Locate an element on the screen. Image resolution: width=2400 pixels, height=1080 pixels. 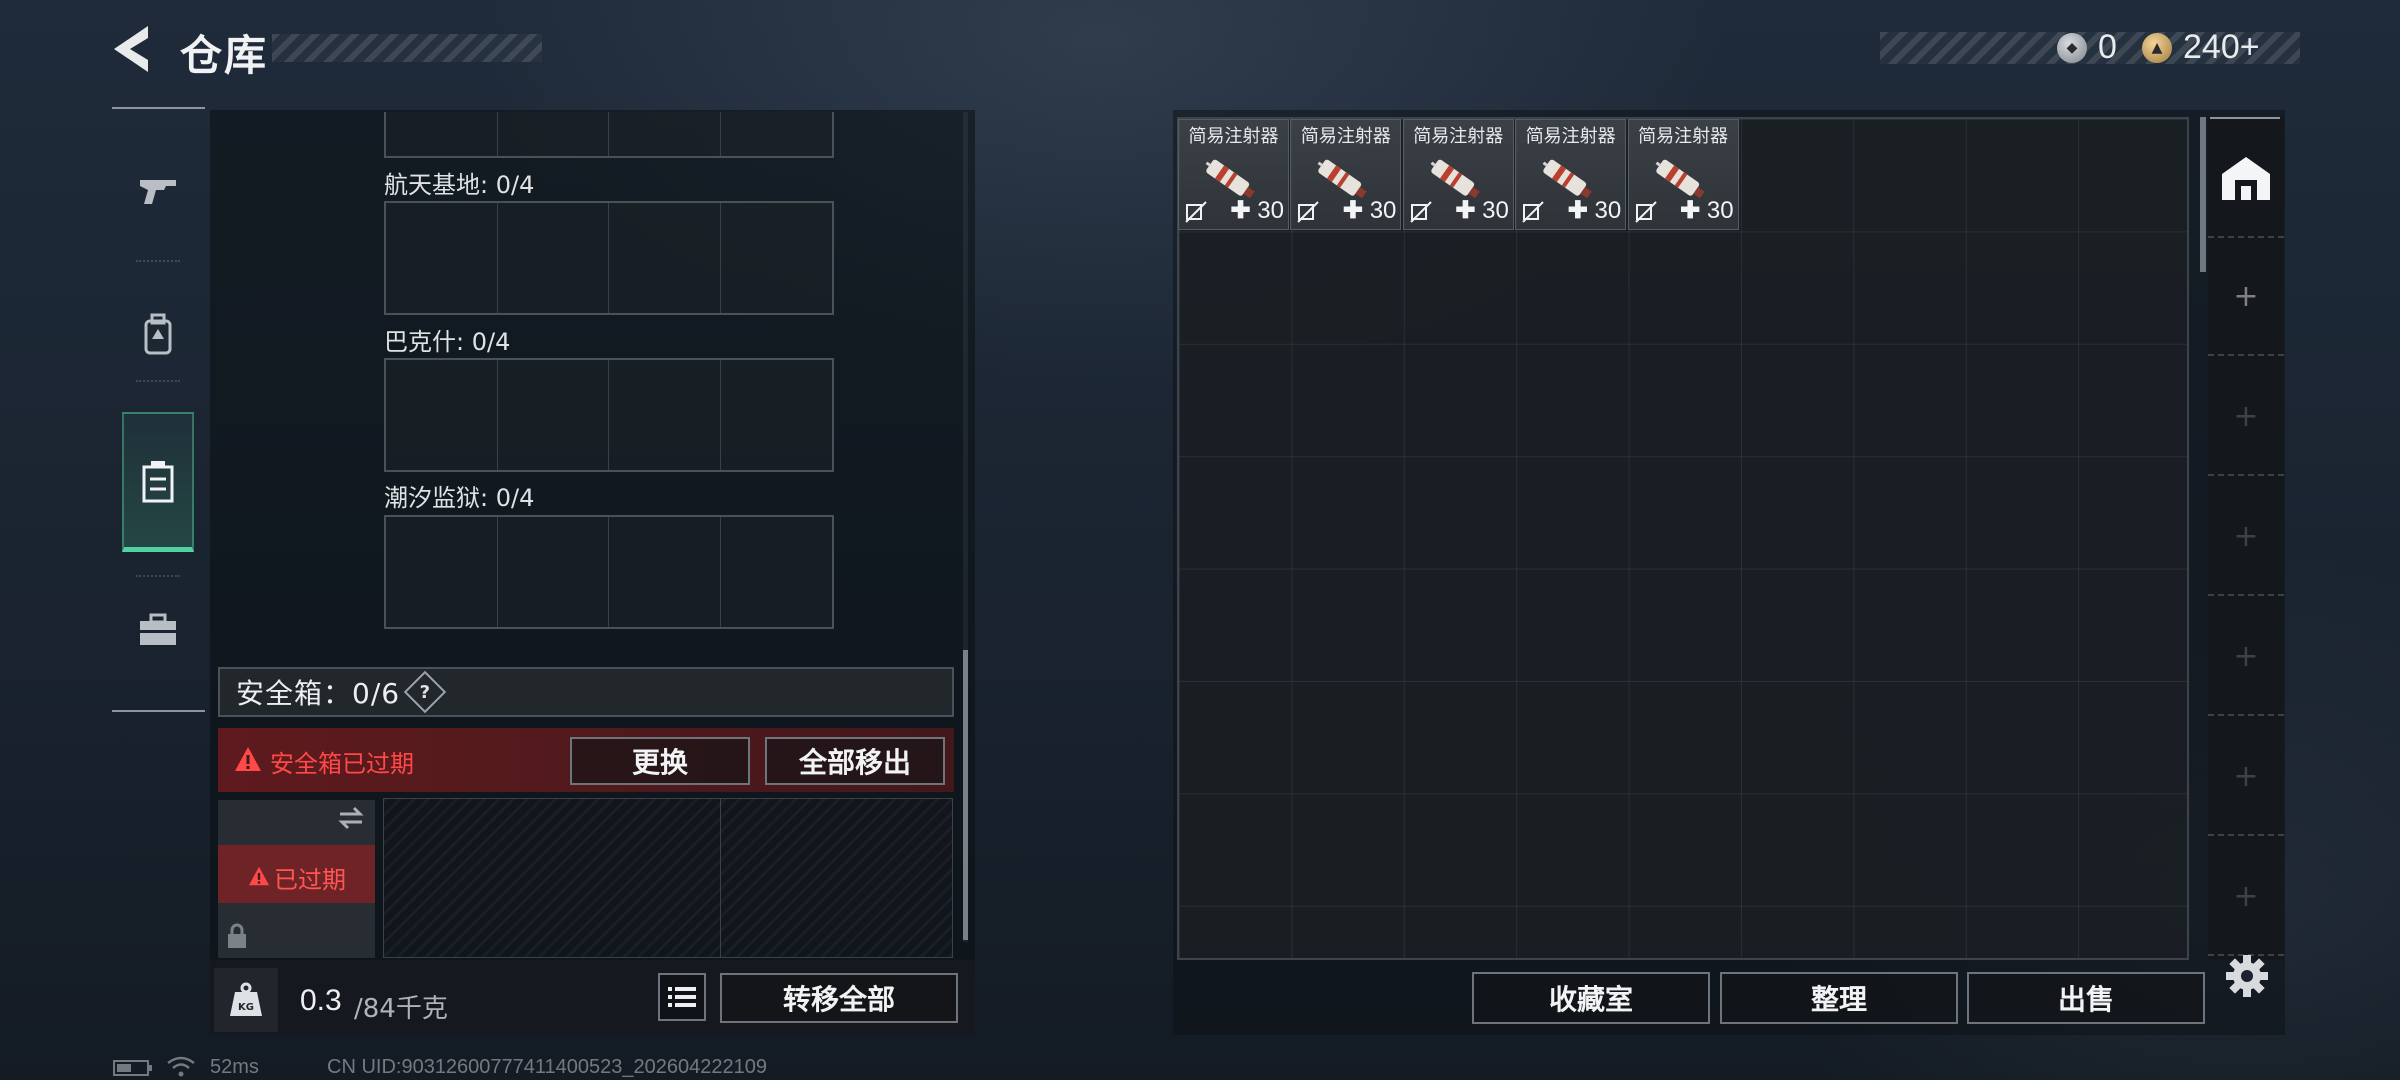
sell-button: 出售 is located at coordinates (2086, 998).